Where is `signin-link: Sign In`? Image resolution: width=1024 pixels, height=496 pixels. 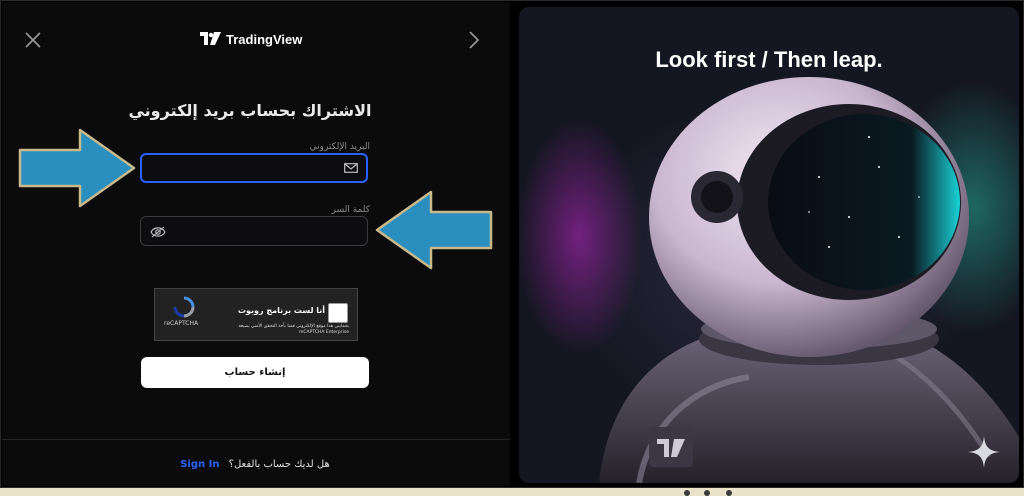
signin-link: Sign In is located at coordinates (199, 464).